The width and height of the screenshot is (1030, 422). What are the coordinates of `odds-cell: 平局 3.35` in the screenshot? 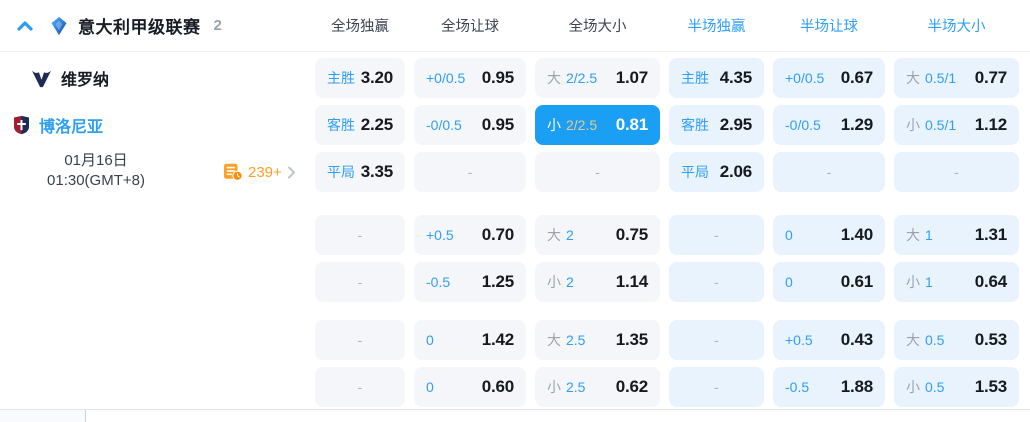 It's located at (360, 172).